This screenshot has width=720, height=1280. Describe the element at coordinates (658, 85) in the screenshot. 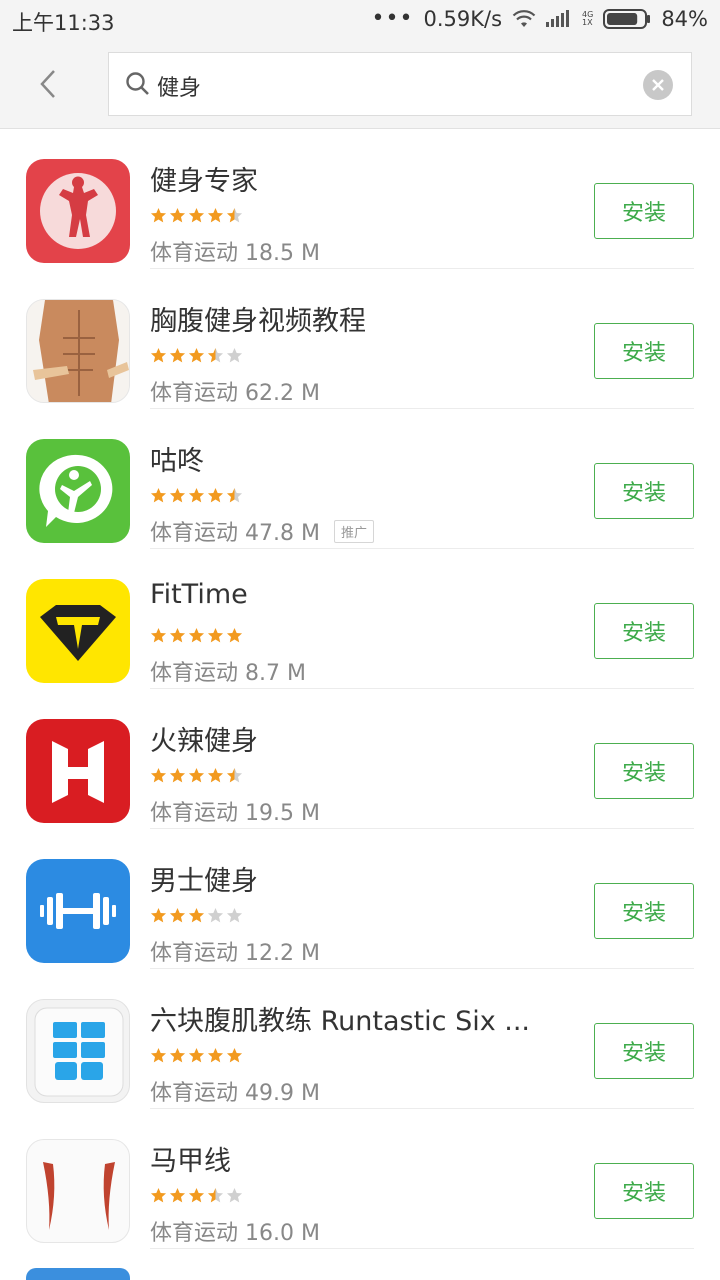

I see `clear-icon` at that location.